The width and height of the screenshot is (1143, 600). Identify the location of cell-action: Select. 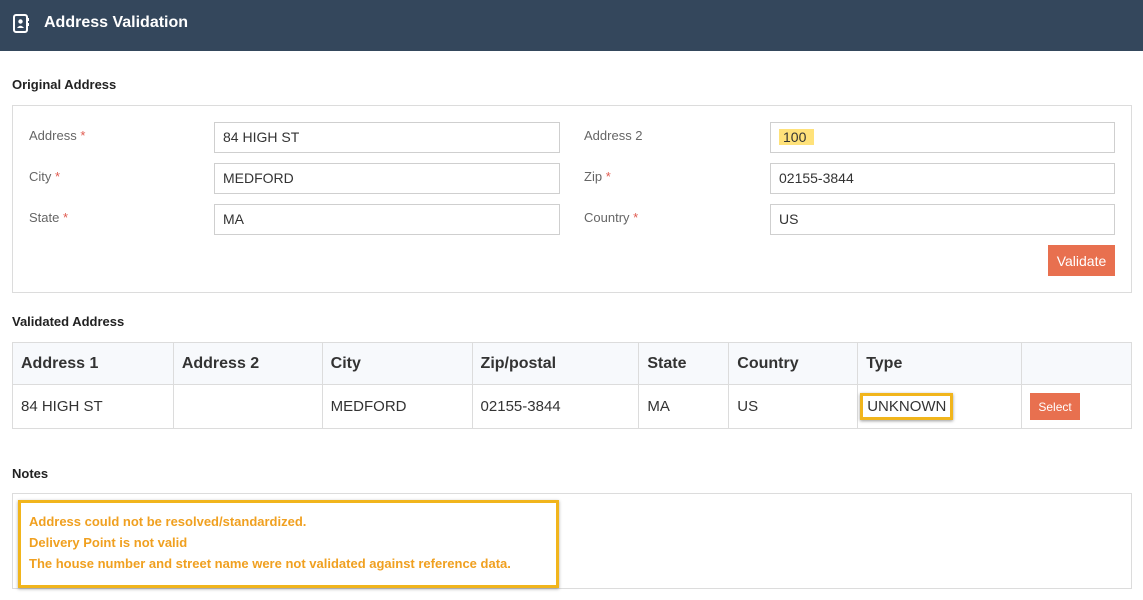
(1076, 406).